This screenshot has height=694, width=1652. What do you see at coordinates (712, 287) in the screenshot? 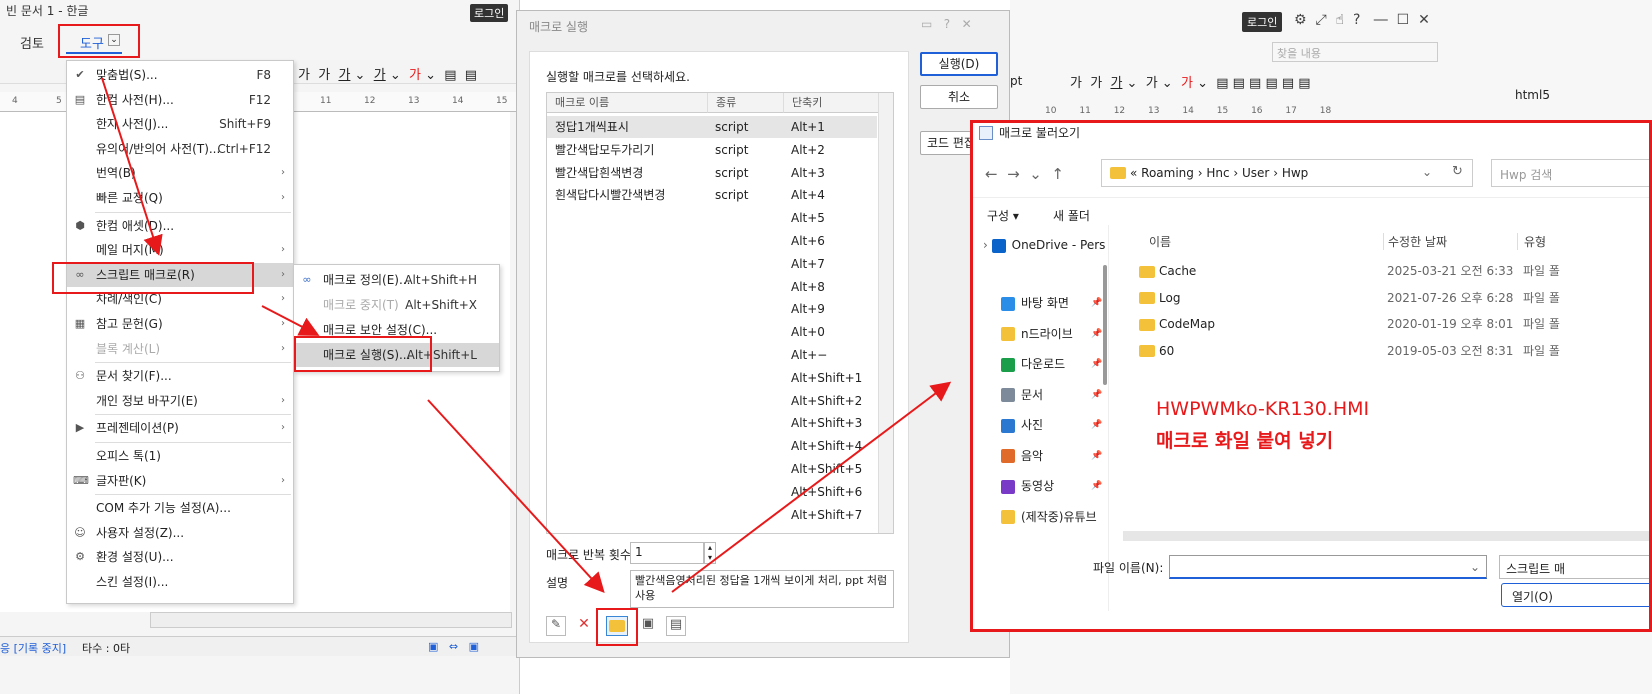
I see `macro-row: Alt+8` at bounding box center [712, 287].